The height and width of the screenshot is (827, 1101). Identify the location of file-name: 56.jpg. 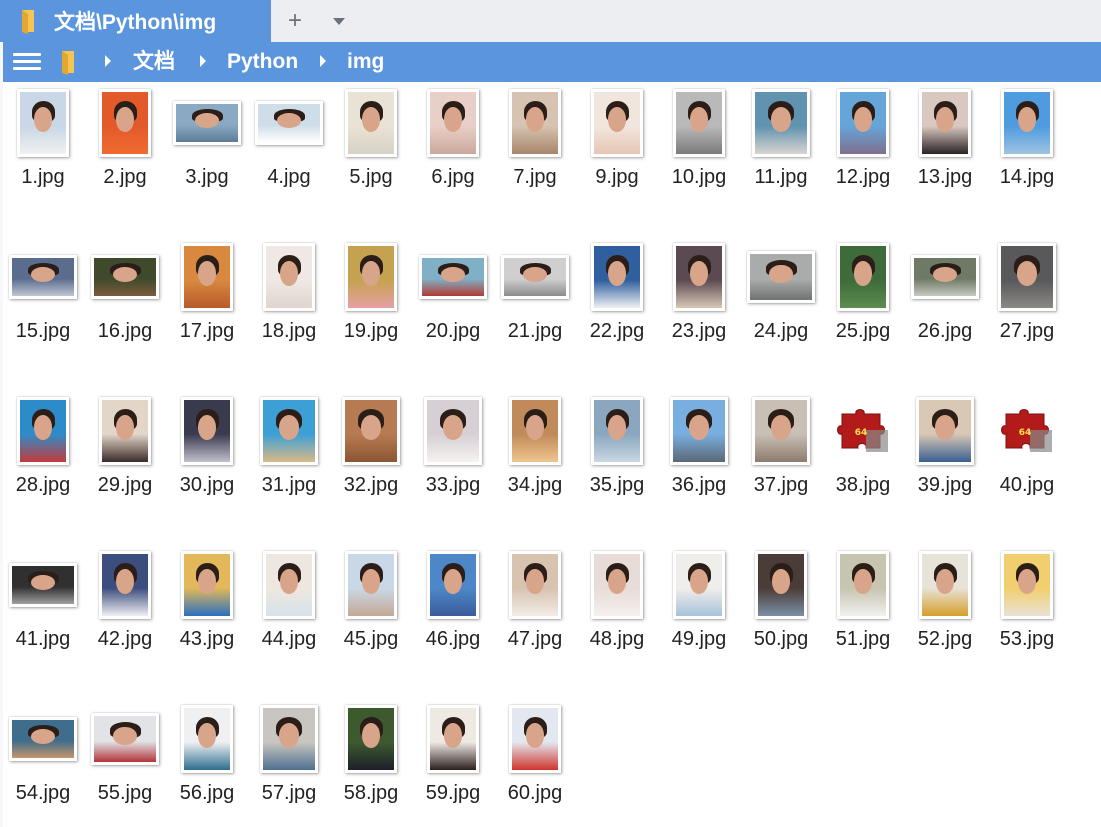
(207, 793).